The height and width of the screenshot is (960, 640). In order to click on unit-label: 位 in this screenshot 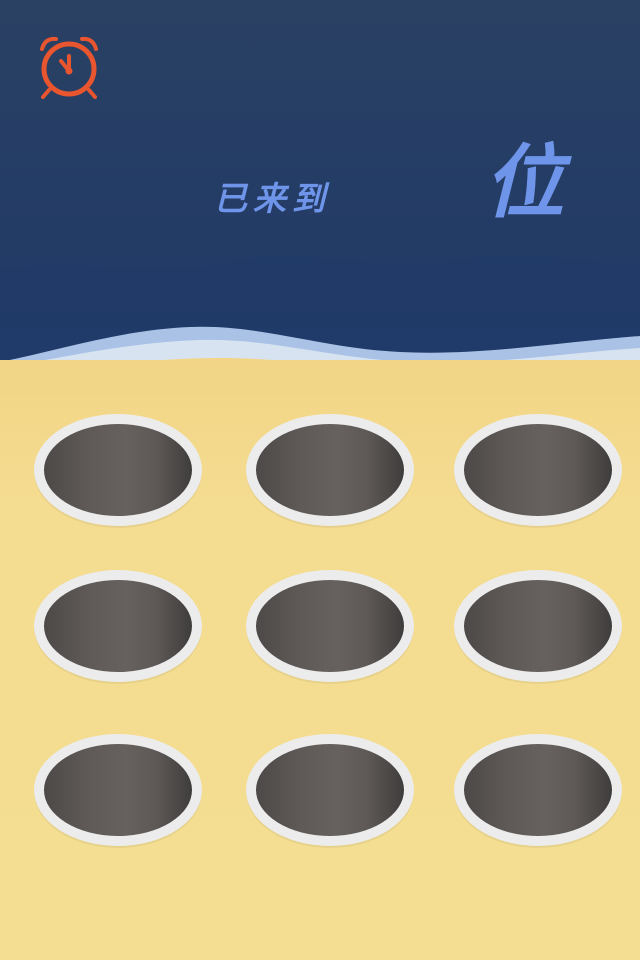, I will do `click(524, 182)`.